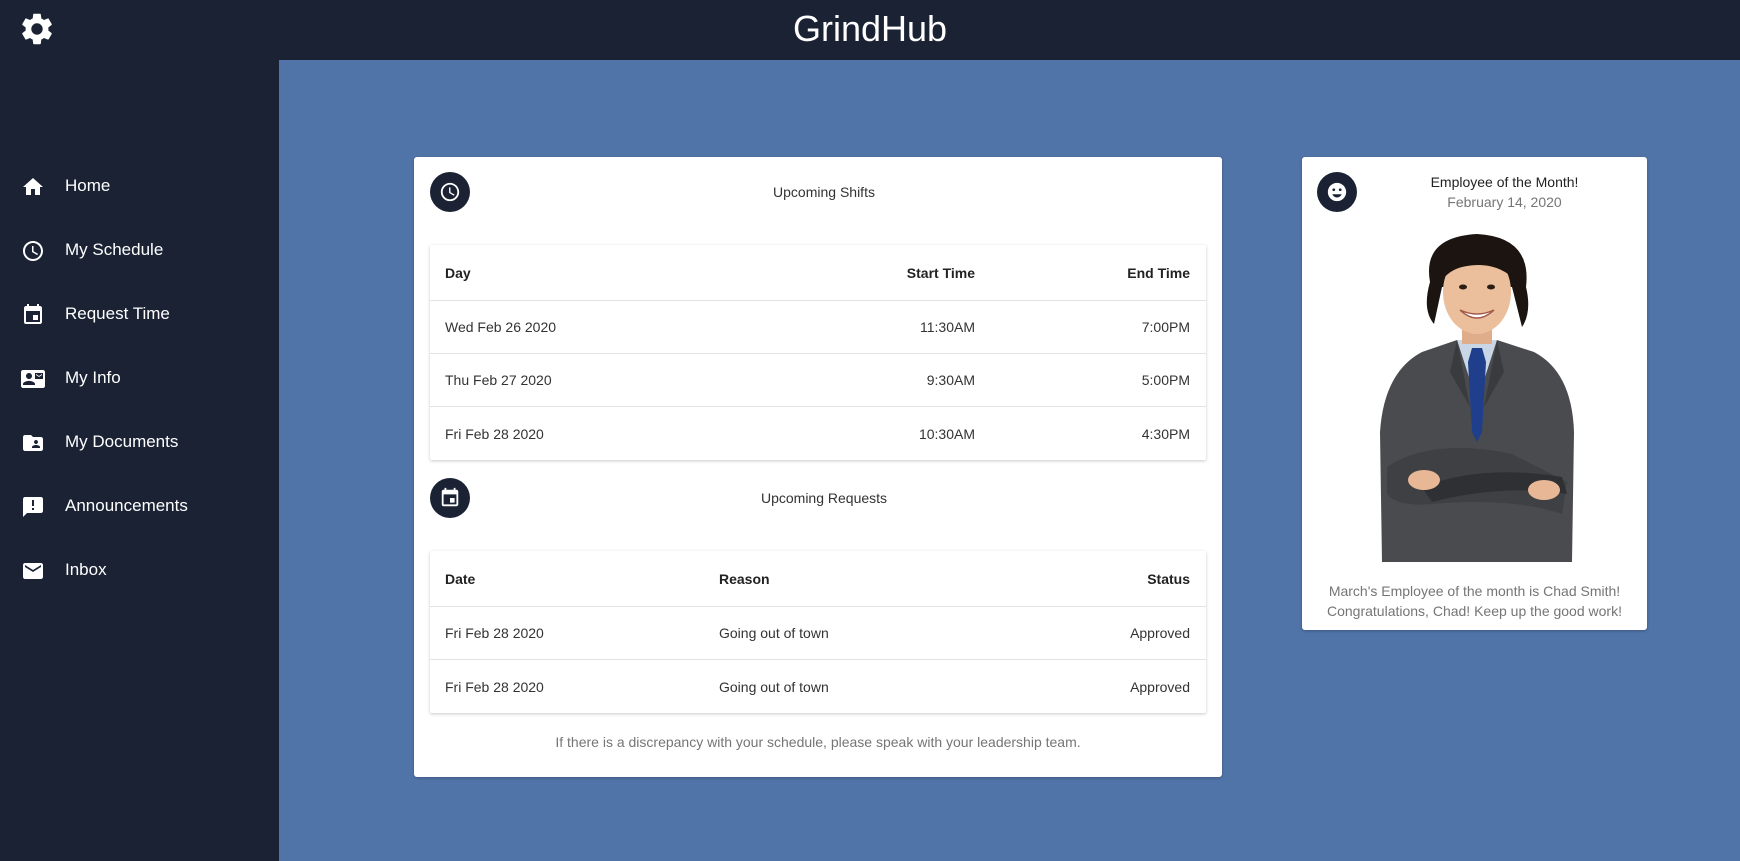 This screenshot has width=1740, height=861. What do you see at coordinates (818, 579) in the screenshot?
I see `table-header-row: Date Reason Status` at bounding box center [818, 579].